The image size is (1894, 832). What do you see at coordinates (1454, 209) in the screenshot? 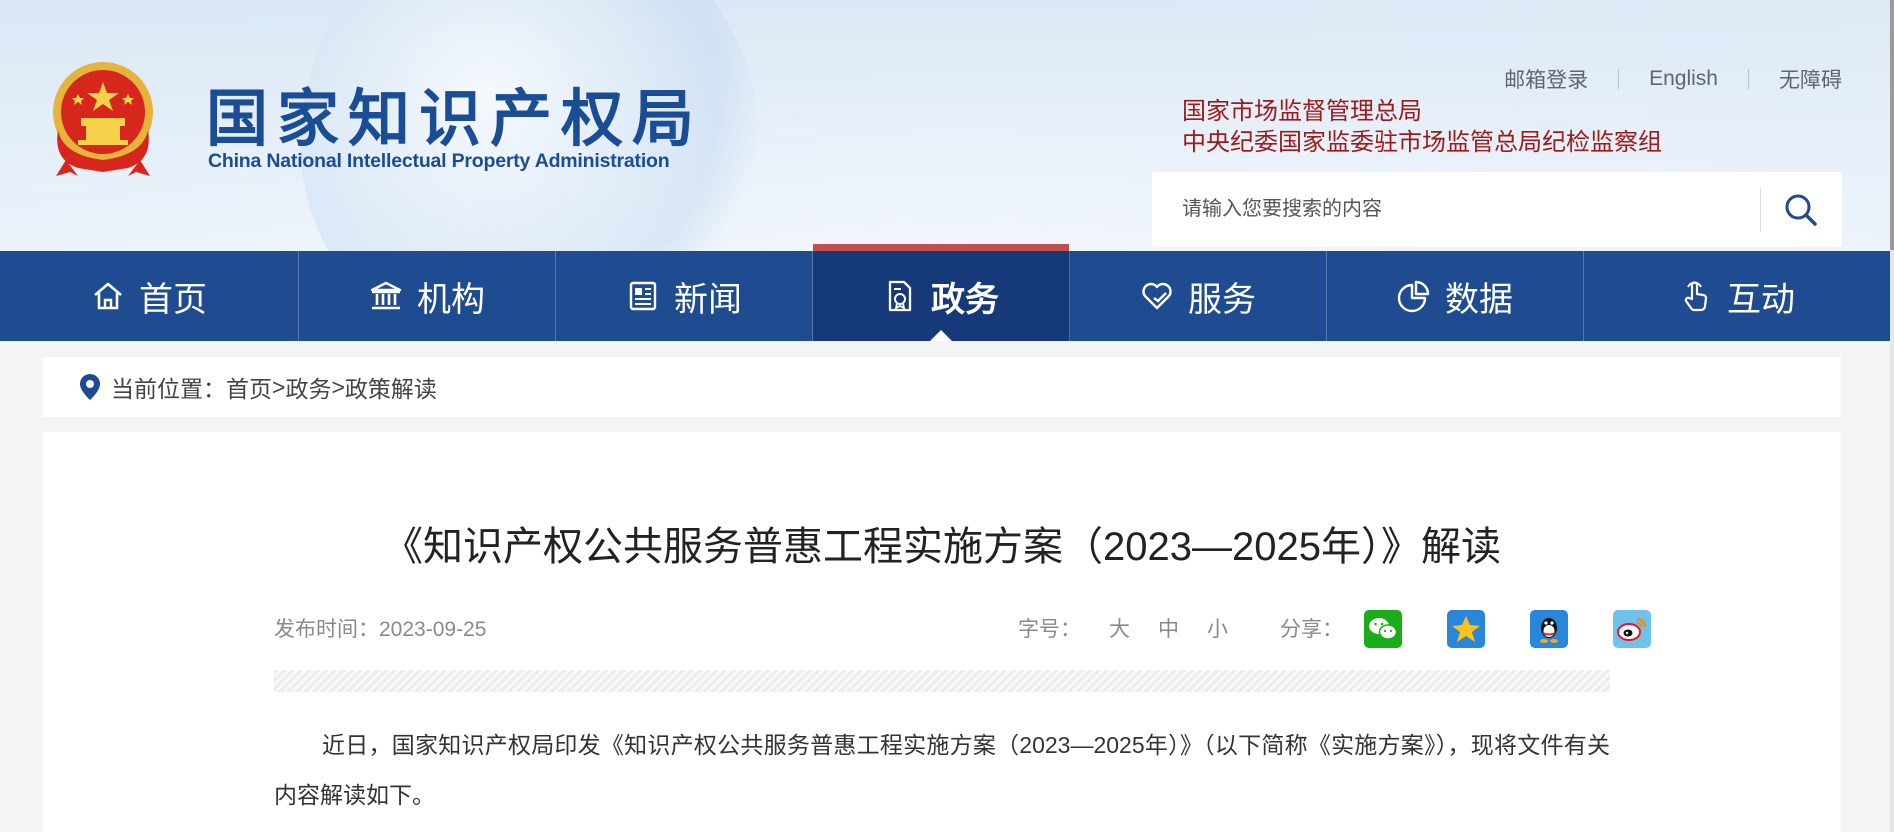
I see `search-input` at bounding box center [1454, 209].